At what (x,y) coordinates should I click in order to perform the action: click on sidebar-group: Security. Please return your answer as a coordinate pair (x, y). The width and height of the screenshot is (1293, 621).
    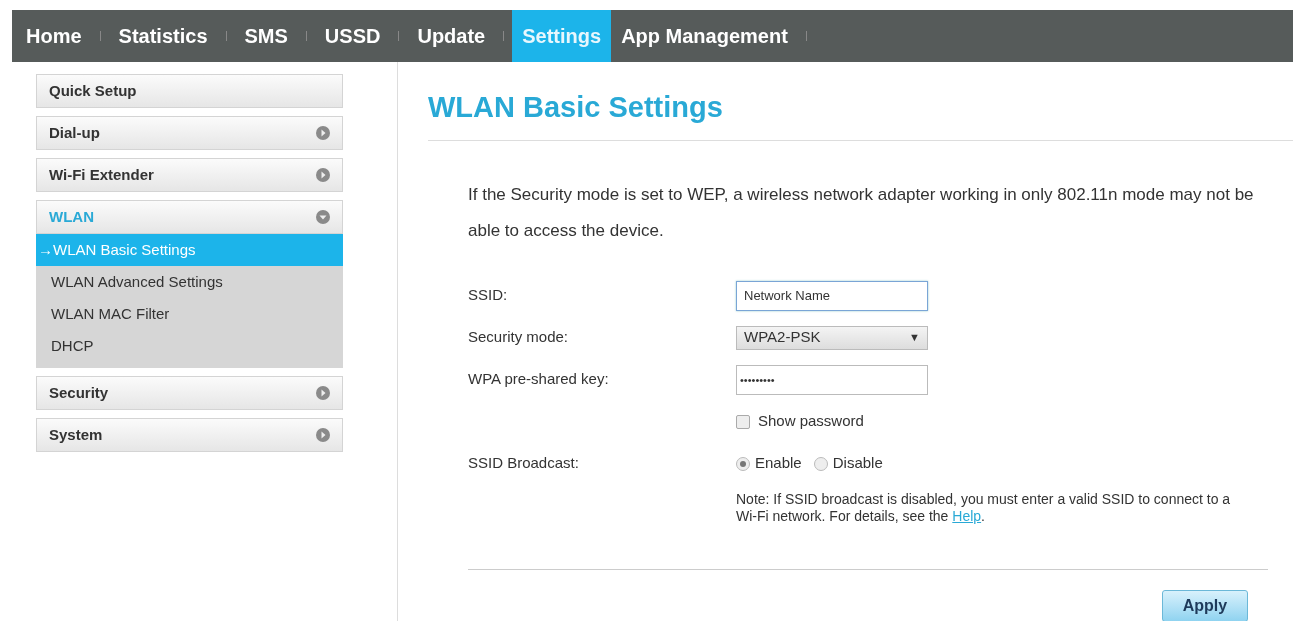
    Looking at the image, I should click on (189, 393).